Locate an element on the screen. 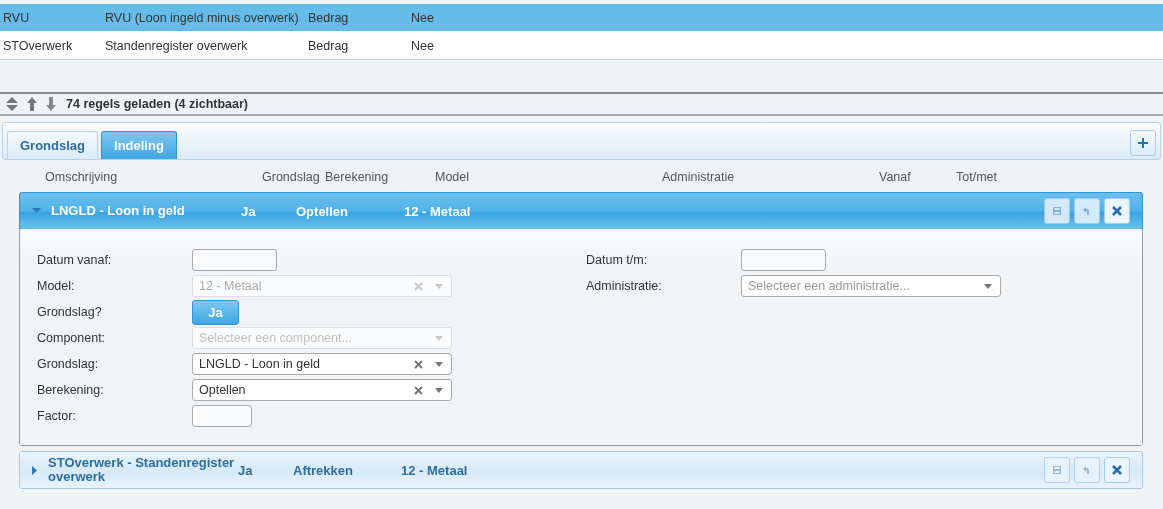 This screenshot has height=509, width=1163. column-header: Vanaf is located at coordinates (895, 177).